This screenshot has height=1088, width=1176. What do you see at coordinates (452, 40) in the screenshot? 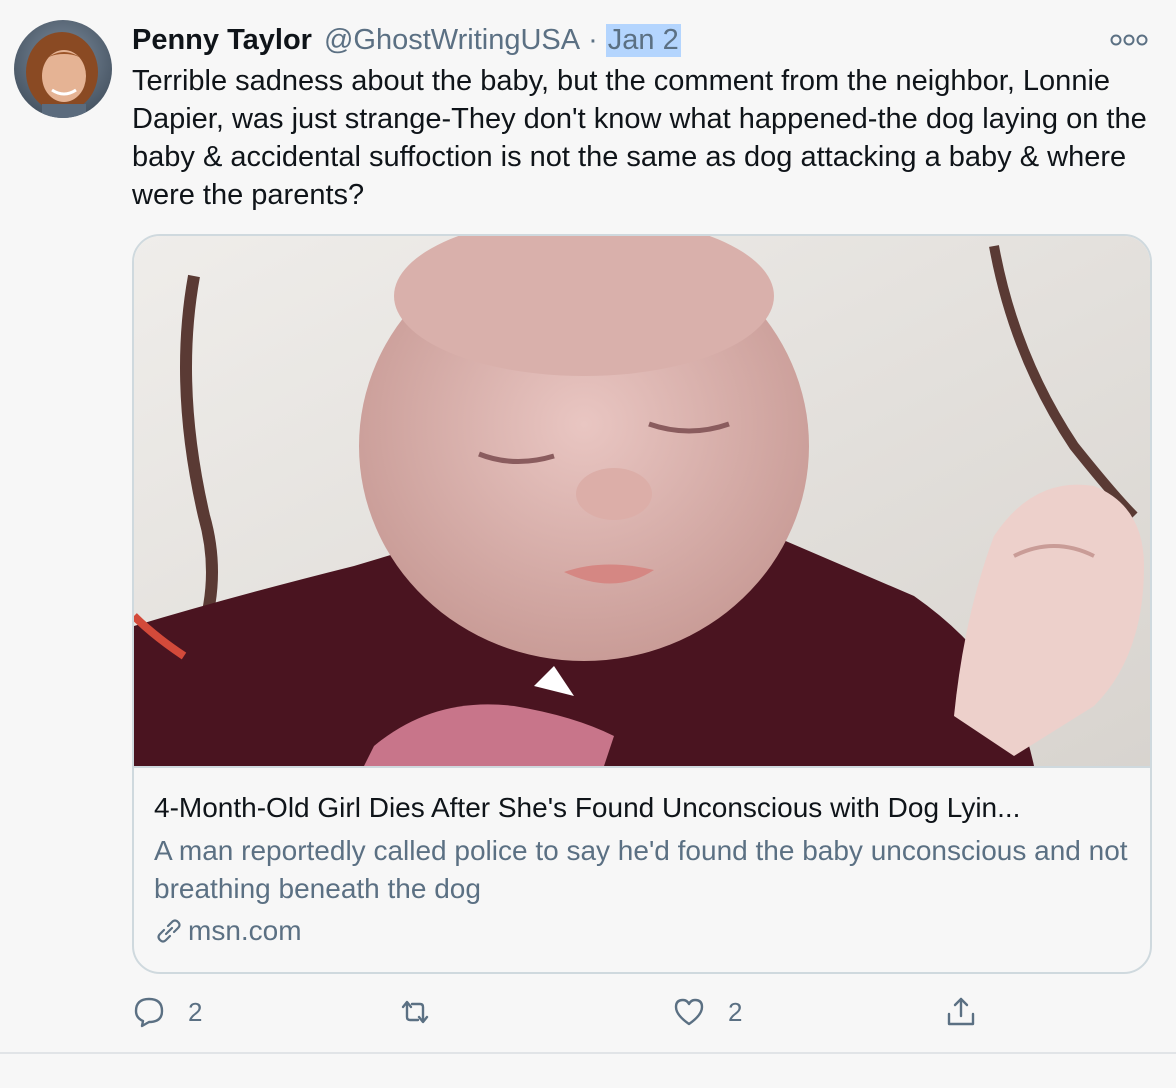
I see `author-handle: @GhostWritingUSA` at bounding box center [452, 40].